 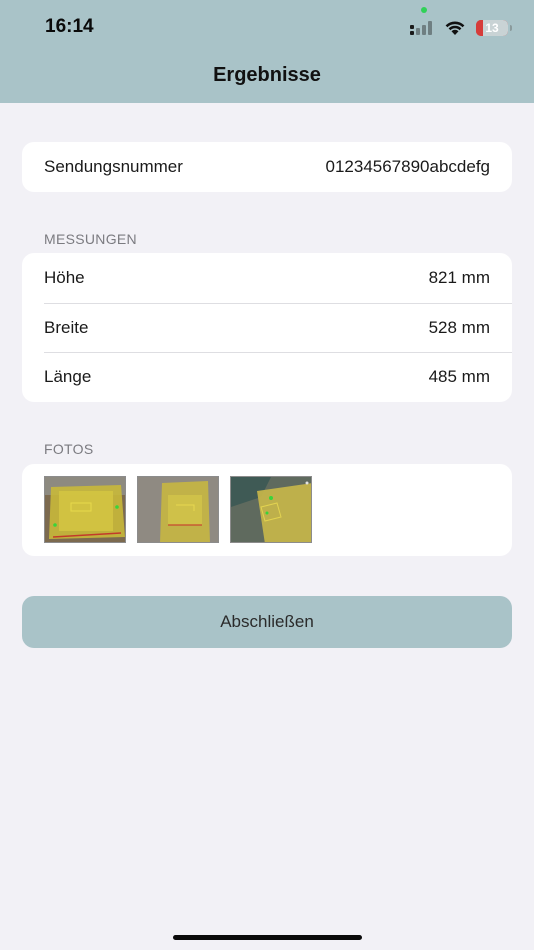 I want to click on status-icons: 13, so click(x=461, y=28).